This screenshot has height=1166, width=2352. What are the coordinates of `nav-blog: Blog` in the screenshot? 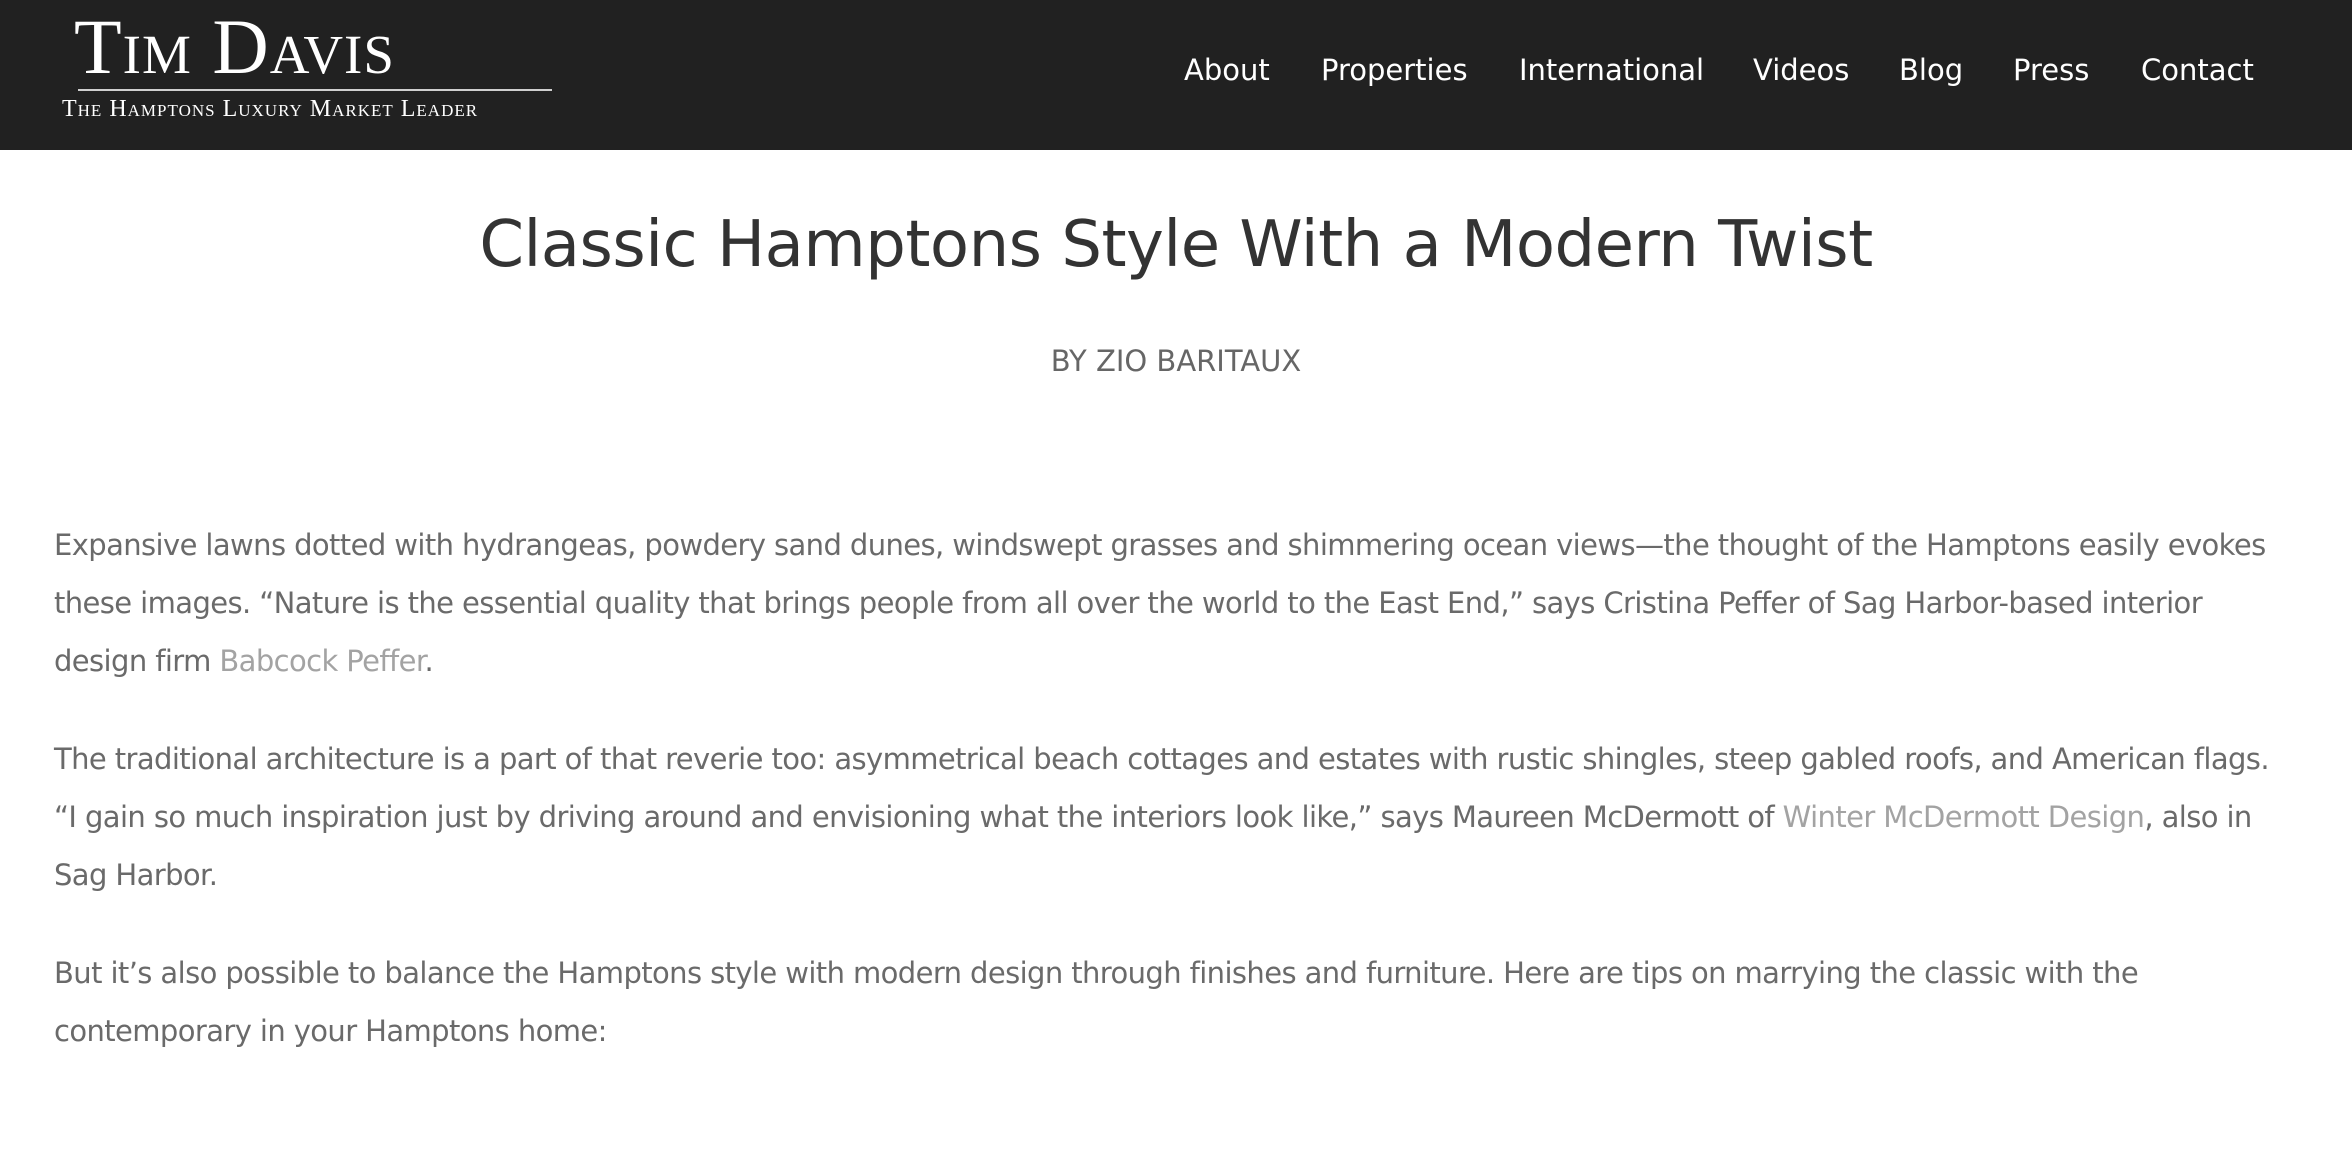 It's located at (1931, 70).